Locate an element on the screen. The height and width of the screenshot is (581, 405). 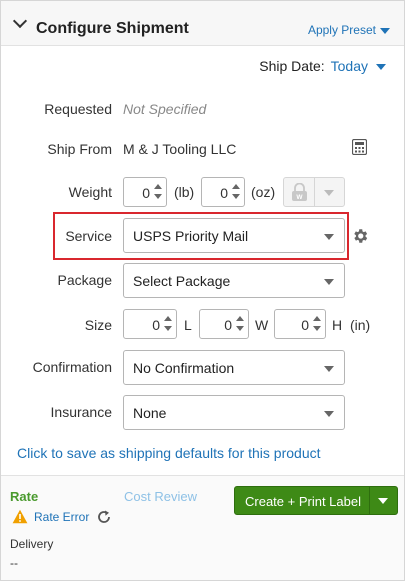
scale-lock-icon: W is located at coordinates (299, 192).